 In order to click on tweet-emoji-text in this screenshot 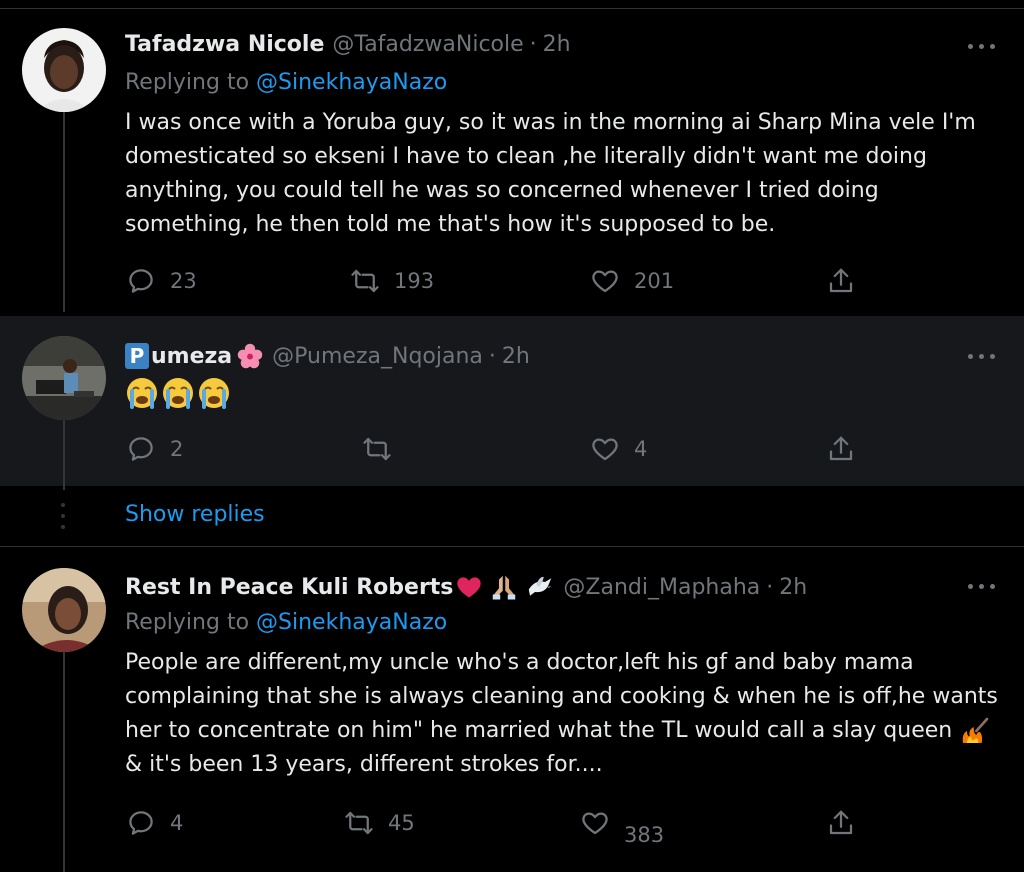, I will do `click(178, 393)`.